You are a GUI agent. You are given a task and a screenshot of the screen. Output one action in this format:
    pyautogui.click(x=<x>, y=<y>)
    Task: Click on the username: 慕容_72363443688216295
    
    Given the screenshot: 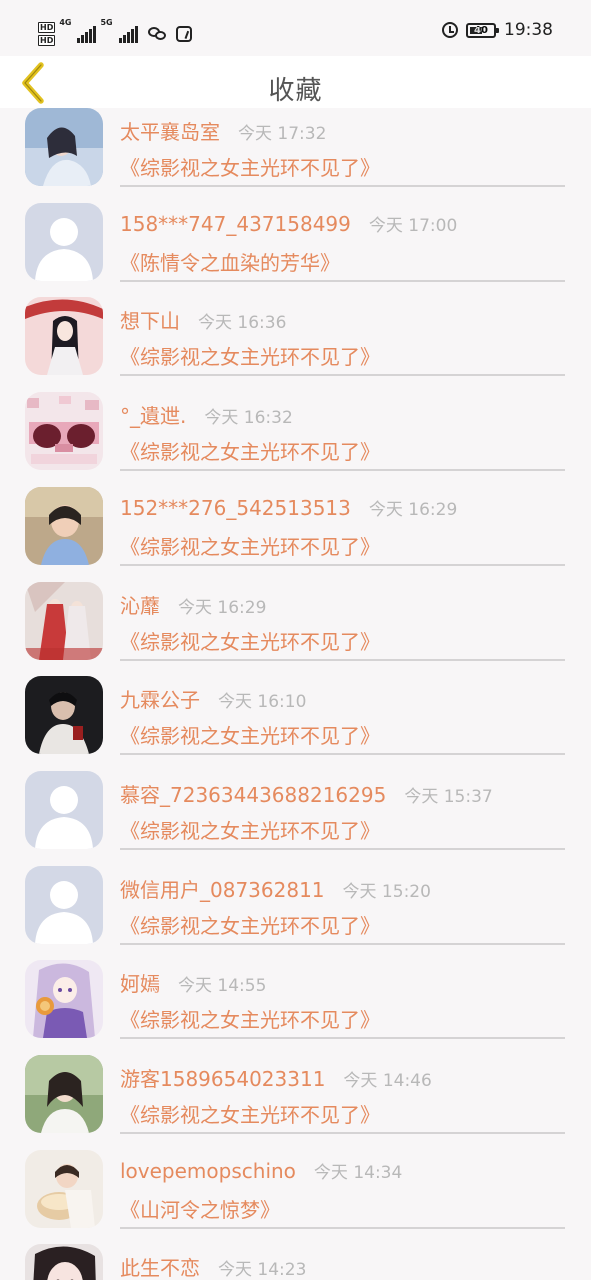 What is the action you would take?
    pyautogui.click(x=253, y=793)
    